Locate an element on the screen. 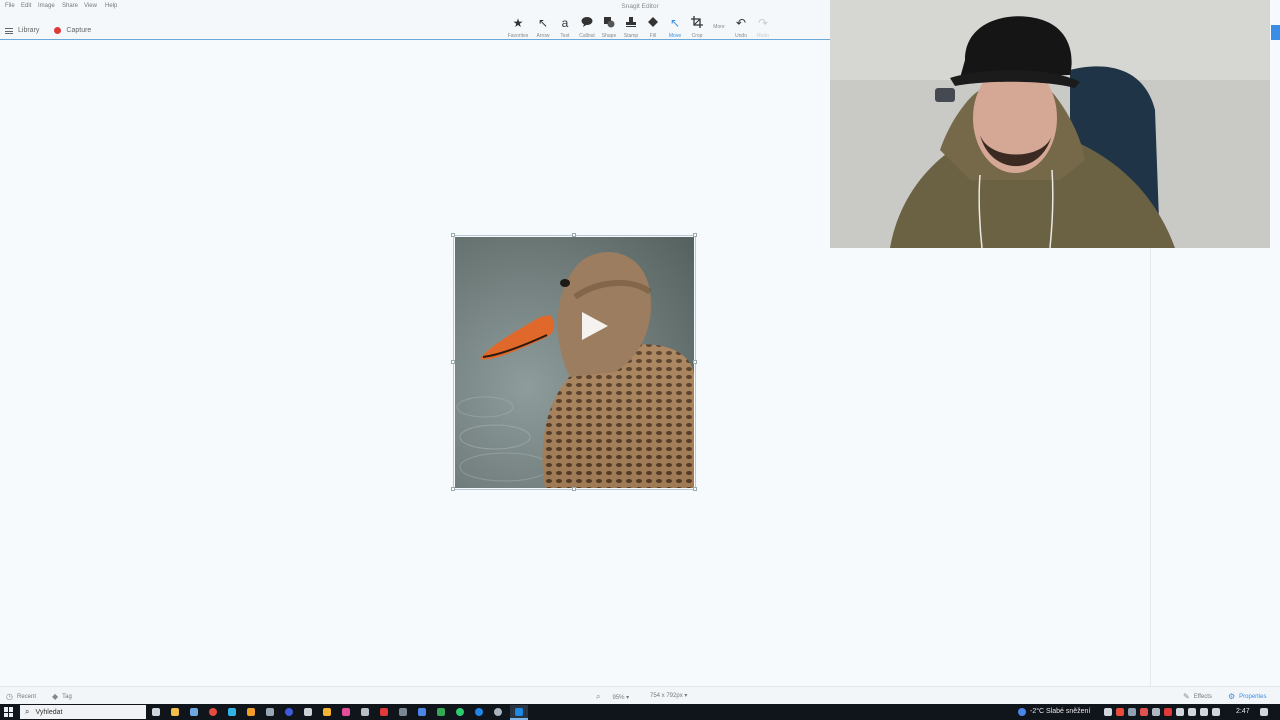  zoom-icon: ⌕ is located at coordinates (598, 696).